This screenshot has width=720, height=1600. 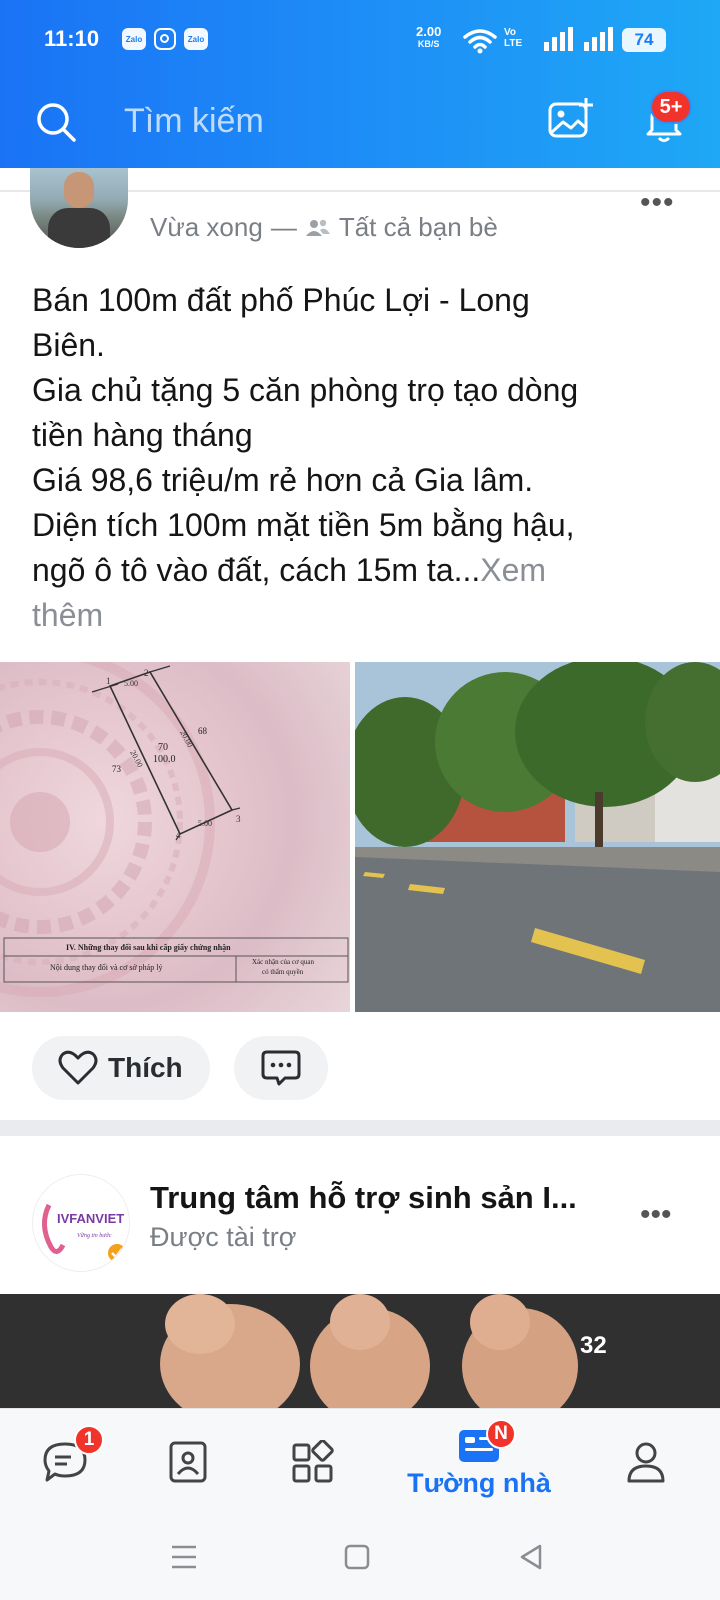 What do you see at coordinates (315, 184) in the screenshot?
I see `post-author-name-clipped` at bounding box center [315, 184].